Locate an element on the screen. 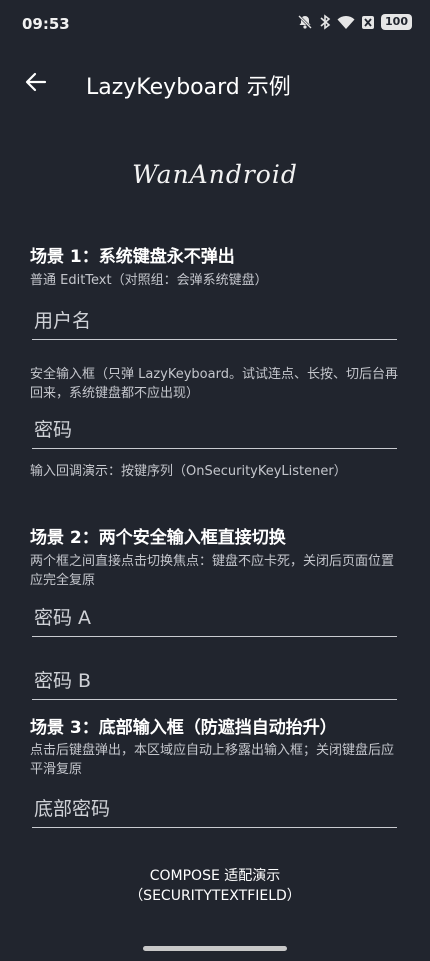 This screenshot has width=430, height=961. scene3-desc: 点击后键盘弹出，本区域应自动上移露出输入框；关闭键盘后应平滑复原 is located at coordinates (212, 760).